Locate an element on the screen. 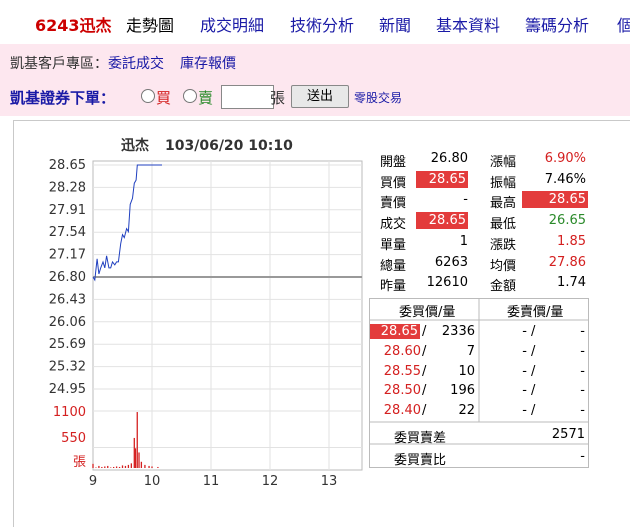 This screenshot has width=630, height=527. quote-value: 12610 is located at coordinates (447, 283).